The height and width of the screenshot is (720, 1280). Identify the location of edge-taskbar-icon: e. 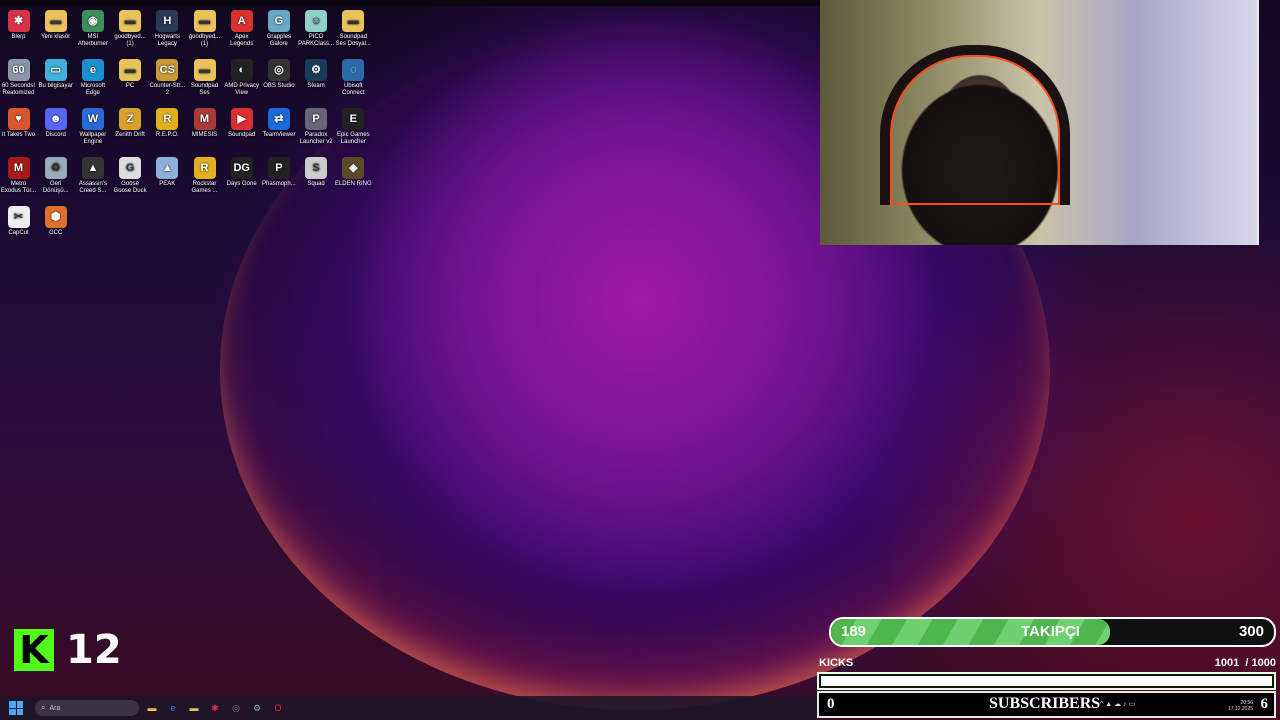
(173, 708).